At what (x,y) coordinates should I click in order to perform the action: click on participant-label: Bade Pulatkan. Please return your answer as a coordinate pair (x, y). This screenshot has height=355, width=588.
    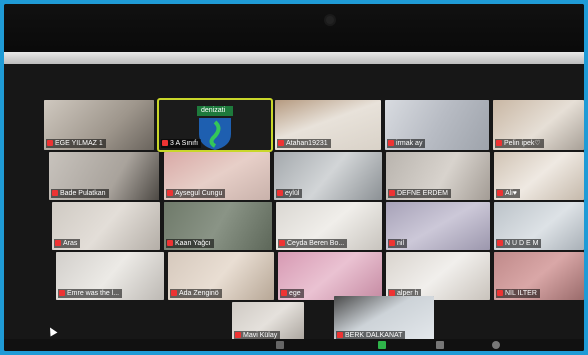
    Looking at the image, I should click on (80, 193).